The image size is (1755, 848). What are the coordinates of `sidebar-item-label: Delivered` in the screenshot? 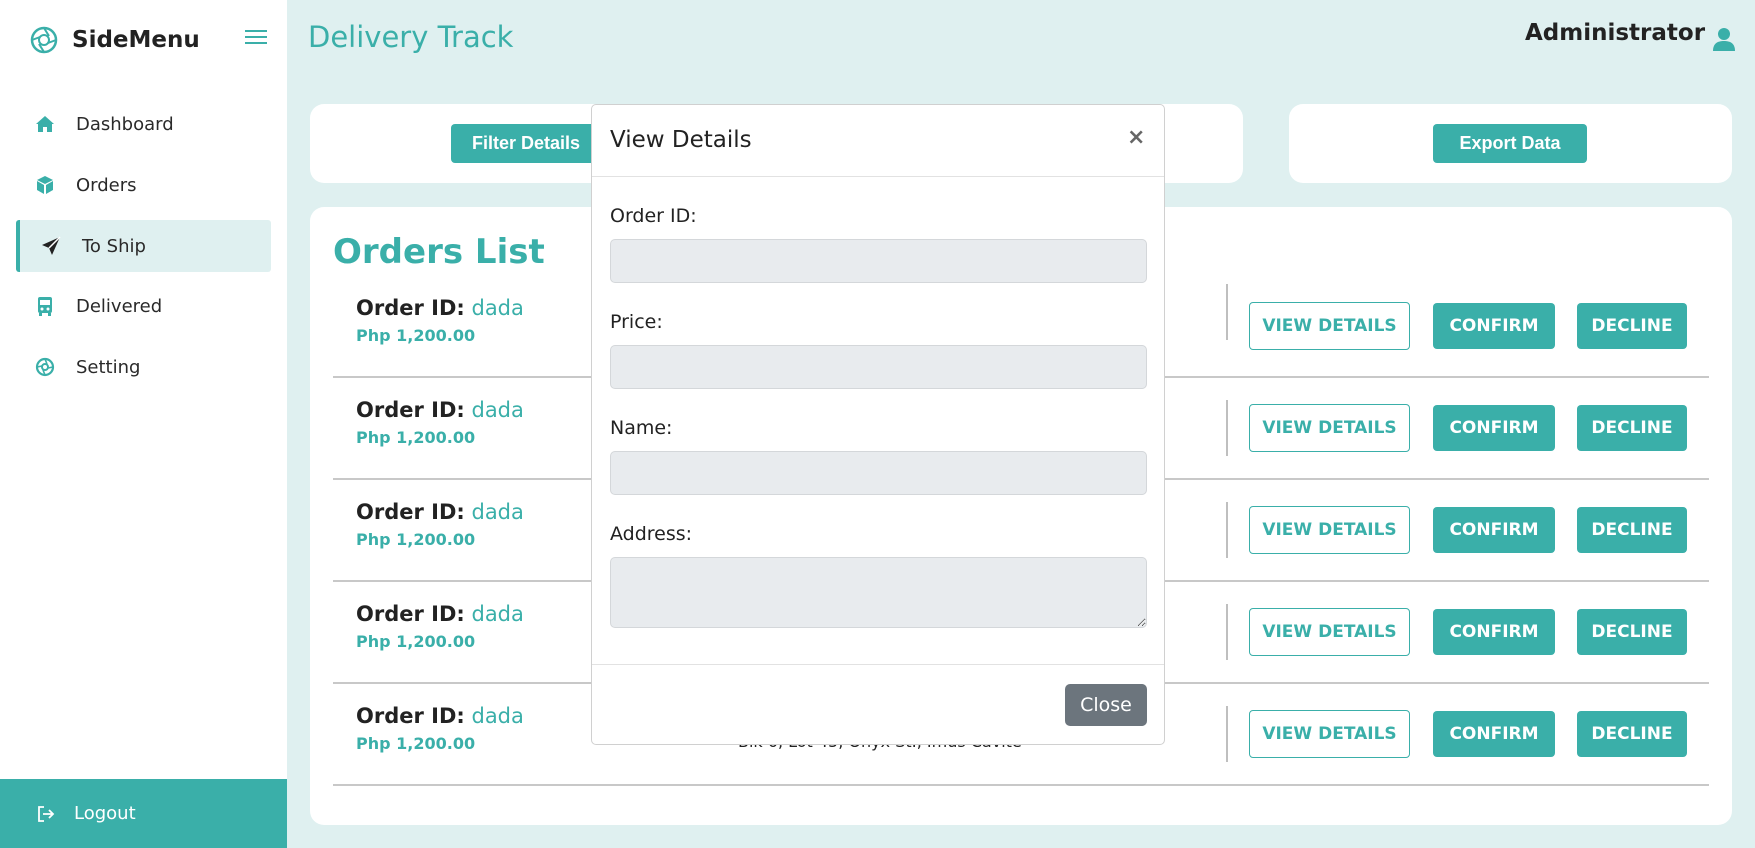 It's located at (119, 306).